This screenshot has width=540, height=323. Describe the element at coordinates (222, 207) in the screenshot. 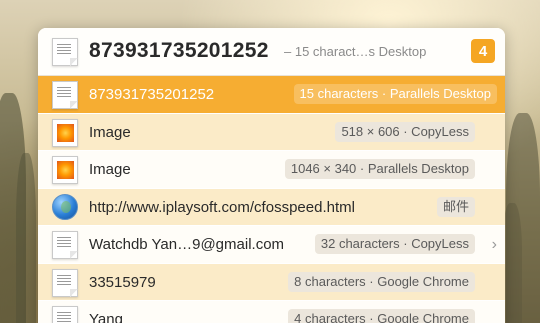

I see `clipboard-item-label: http://www.iplaysoft.com/cfosspeed.html` at that location.